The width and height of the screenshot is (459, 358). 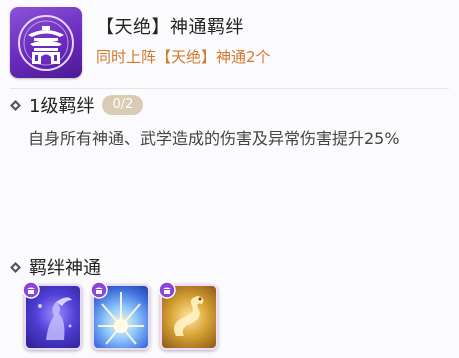 What do you see at coordinates (183, 57) in the screenshot?
I see `bond-condition: 同时上阵【天绝】神通2个` at bounding box center [183, 57].